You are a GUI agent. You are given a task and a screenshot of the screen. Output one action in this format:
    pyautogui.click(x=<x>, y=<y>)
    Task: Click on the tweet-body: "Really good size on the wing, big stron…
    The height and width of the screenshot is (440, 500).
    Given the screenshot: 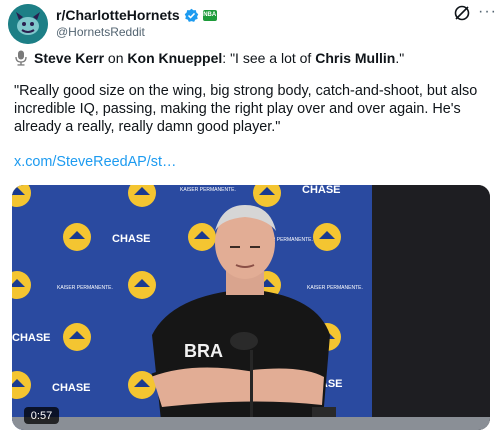 What is the action you would take?
    pyautogui.click(x=246, y=109)
    